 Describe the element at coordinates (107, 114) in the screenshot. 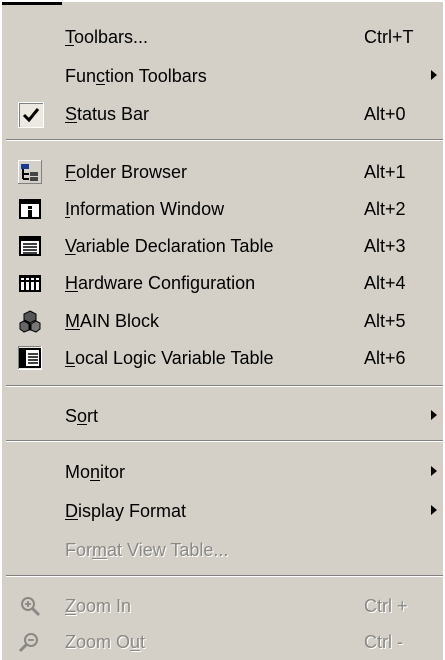

I see `menu-item-label: Status Bar` at that location.